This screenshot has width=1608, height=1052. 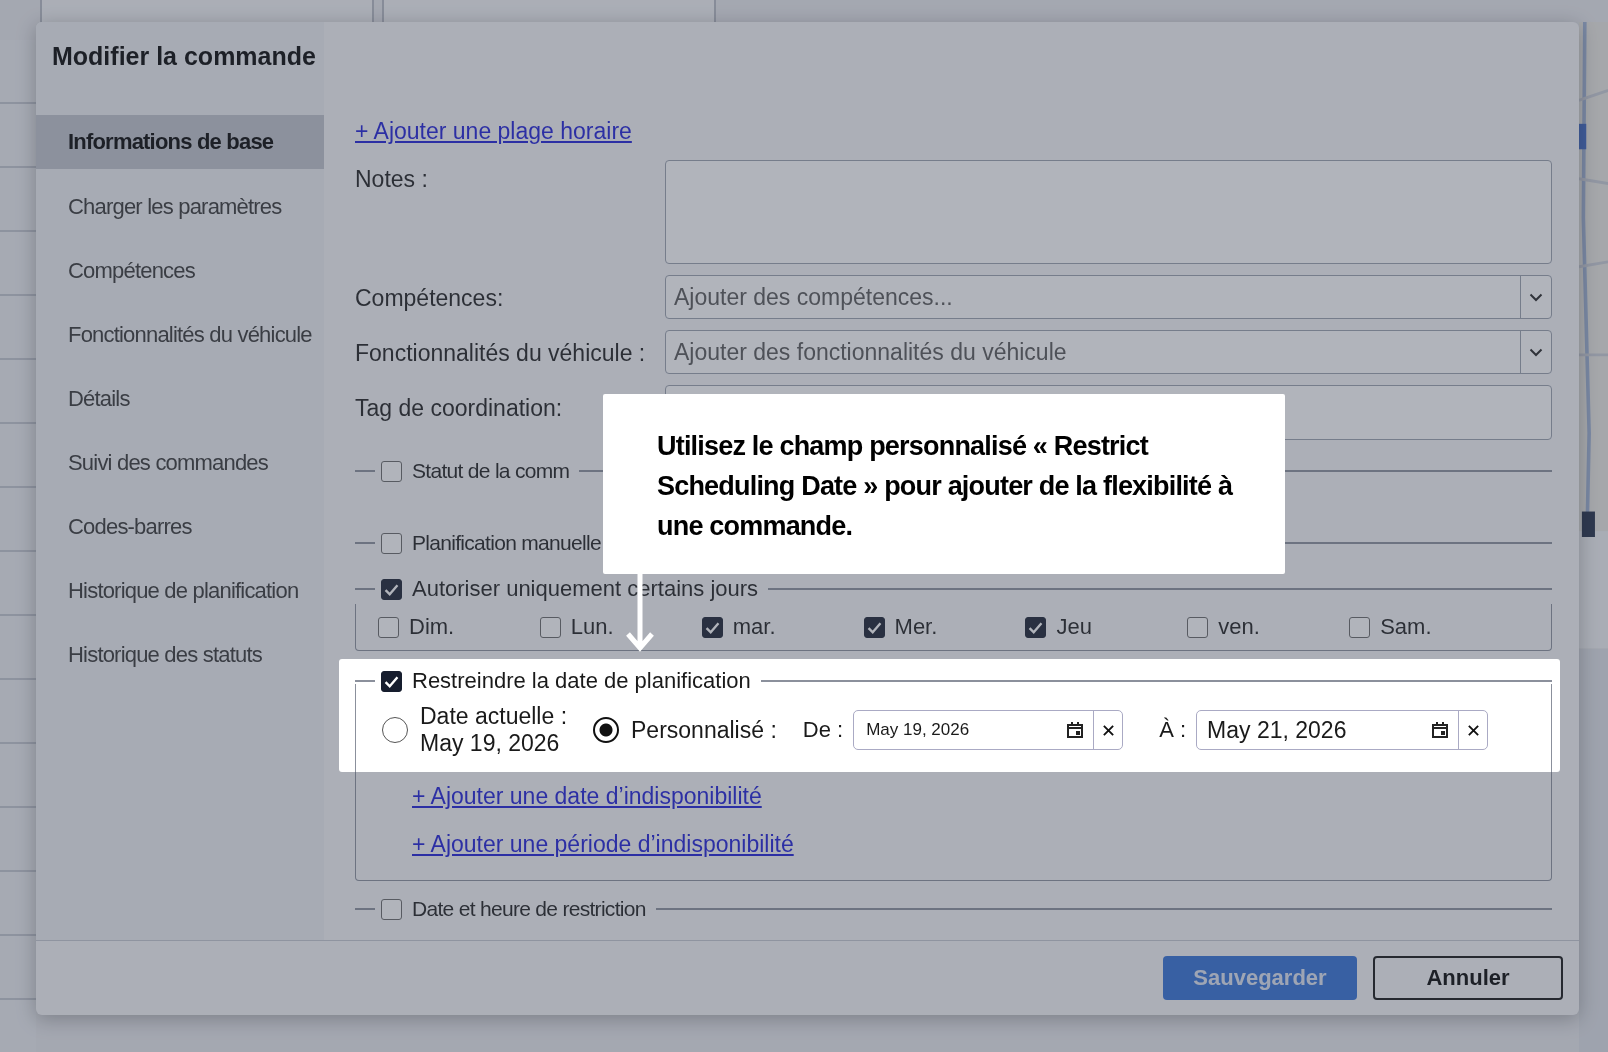 I want to click on date-field: May 19, 2026, so click(x=988, y=730).